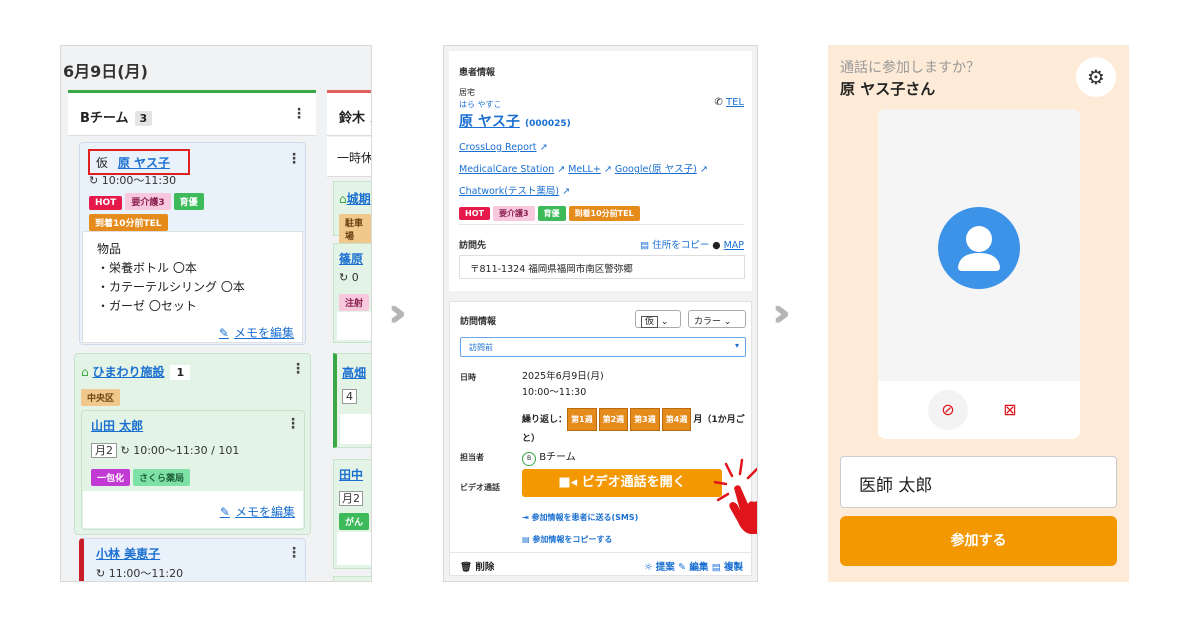  What do you see at coordinates (354, 373) in the screenshot?
I see `patient-link: 高畑` at bounding box center [354, 373].